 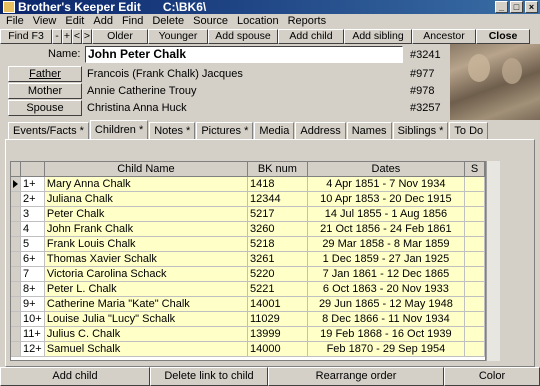 I want to click on child-name-cell: Catherine Maria "Kate" Chalk, so click(x=146, y=304).